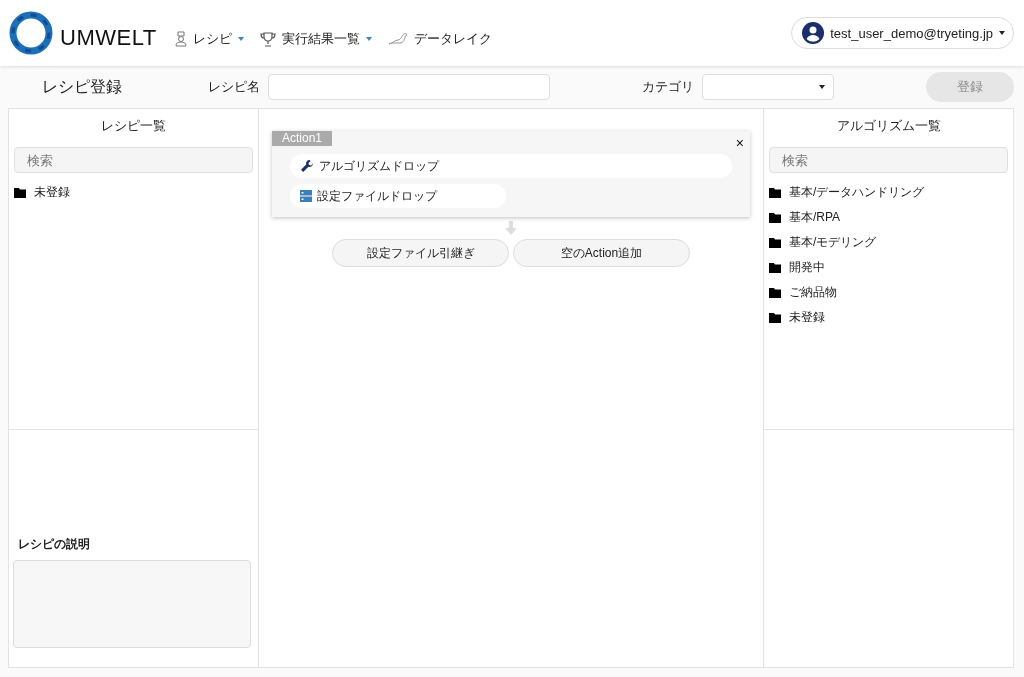 The image size is (1024, 677). I want to click on nav-menu-item: 実行結果一覧, so click(315, 39).